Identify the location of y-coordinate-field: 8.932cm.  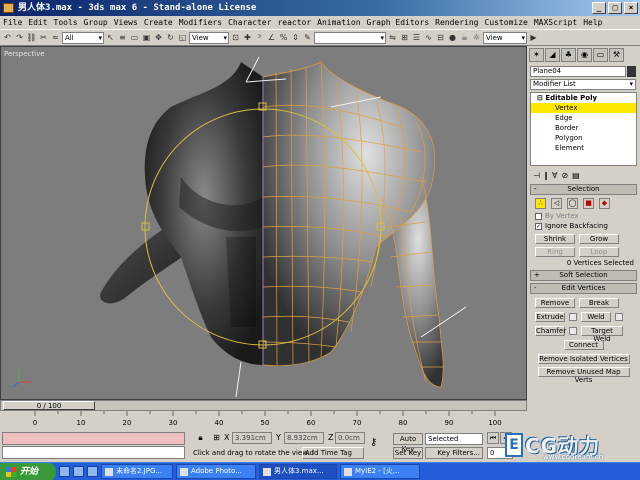
(304, 438).